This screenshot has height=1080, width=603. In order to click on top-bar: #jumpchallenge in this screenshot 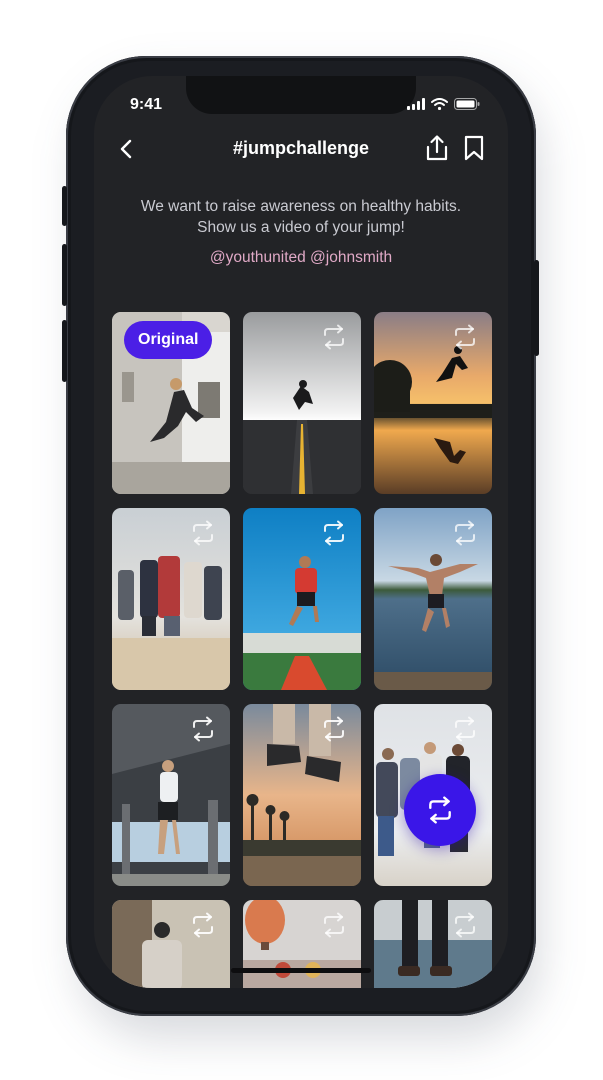, I will do `click(301, 149)`.